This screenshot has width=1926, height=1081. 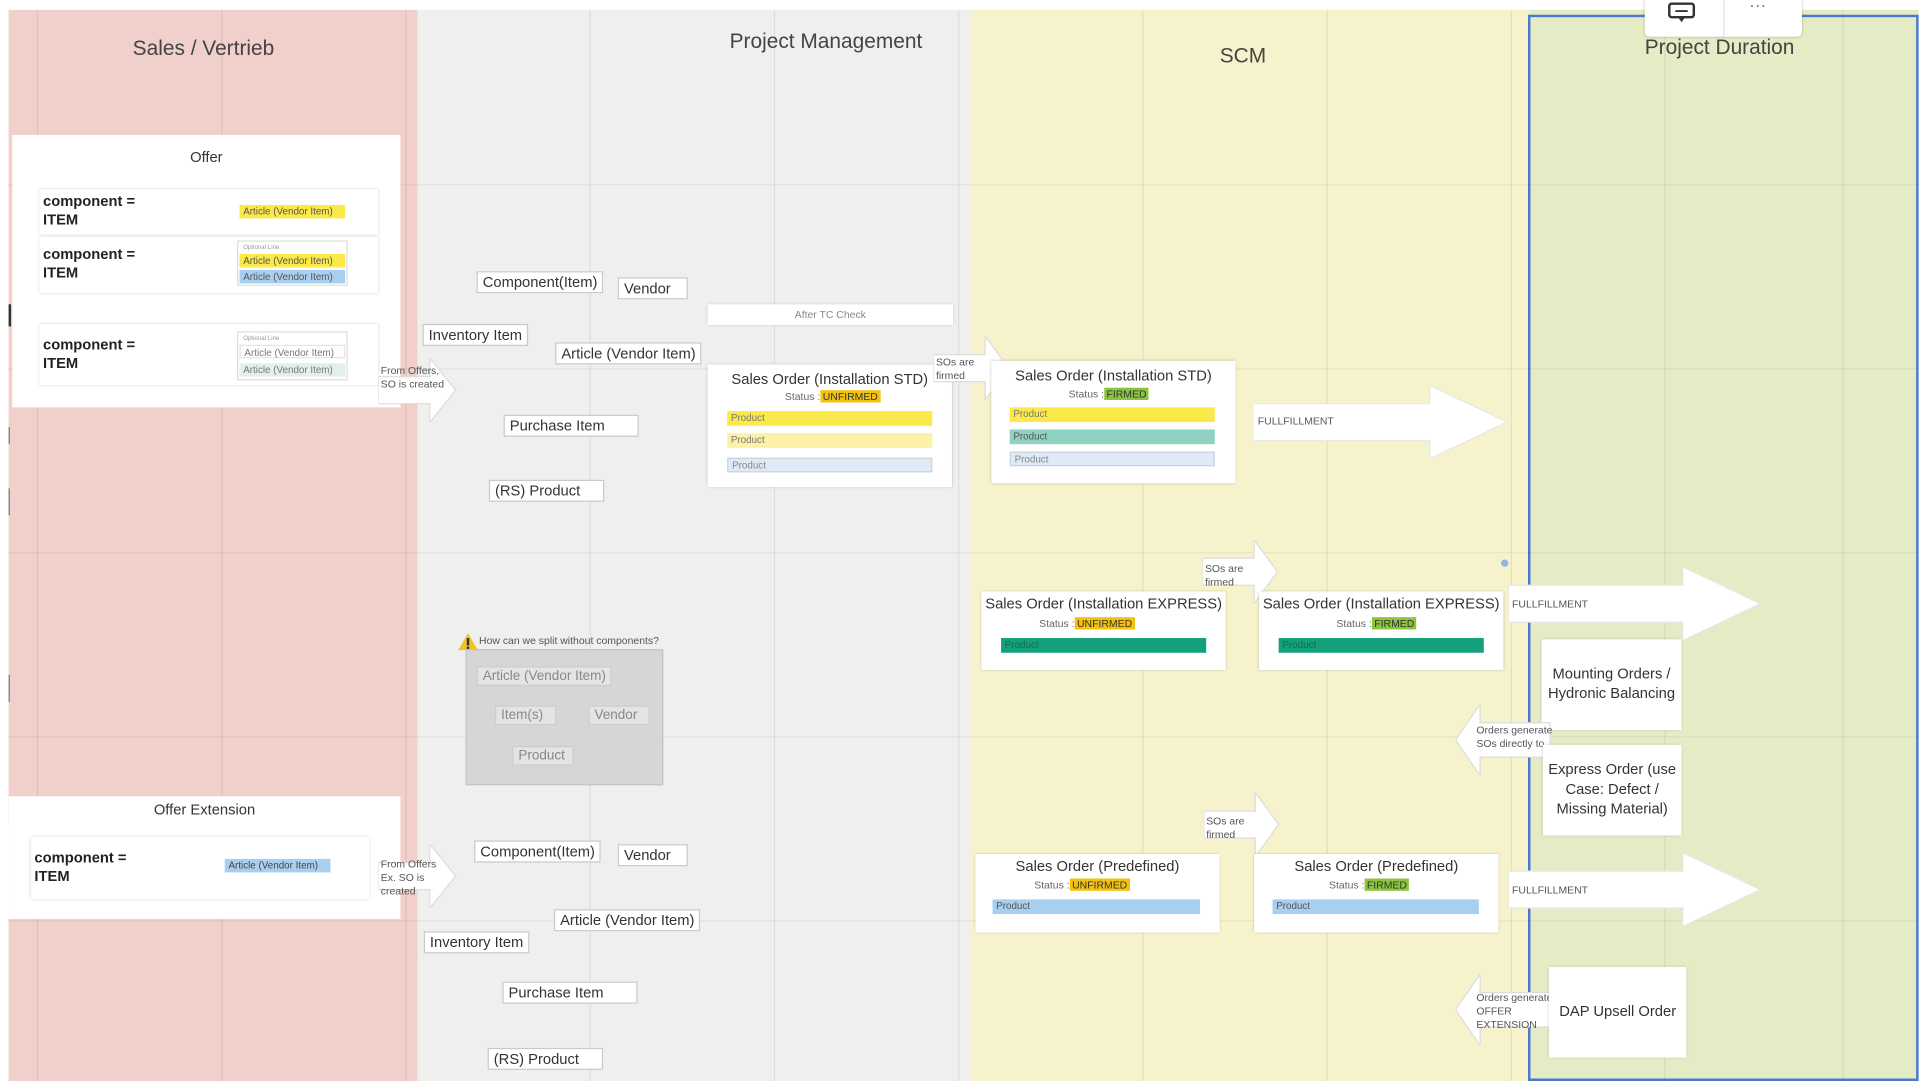 What do you see at coordinates (1243, 56) in the screenshot?
I see `lane-title-scm: SCM` at bounding box center [1243, 56].